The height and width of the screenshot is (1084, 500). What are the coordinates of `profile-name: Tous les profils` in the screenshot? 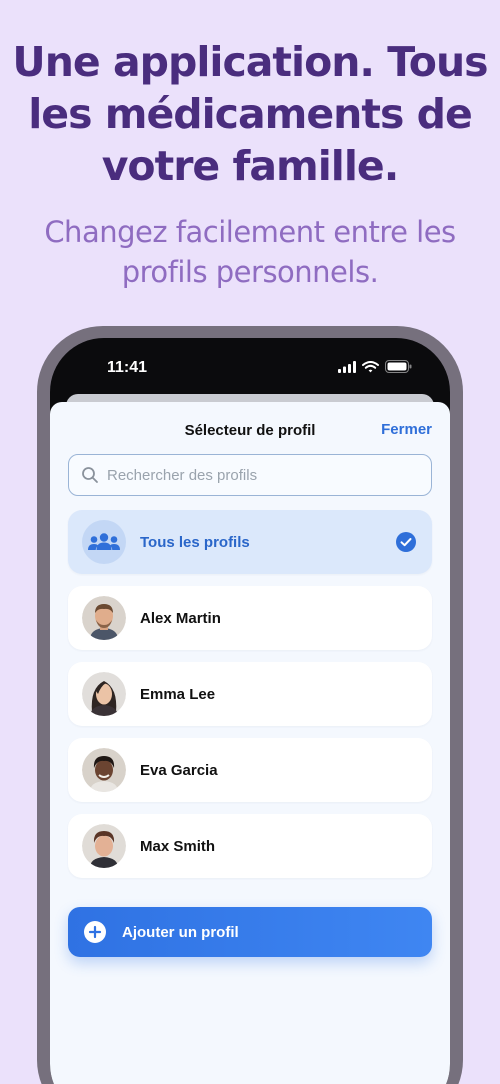 It's located at (195, 542).